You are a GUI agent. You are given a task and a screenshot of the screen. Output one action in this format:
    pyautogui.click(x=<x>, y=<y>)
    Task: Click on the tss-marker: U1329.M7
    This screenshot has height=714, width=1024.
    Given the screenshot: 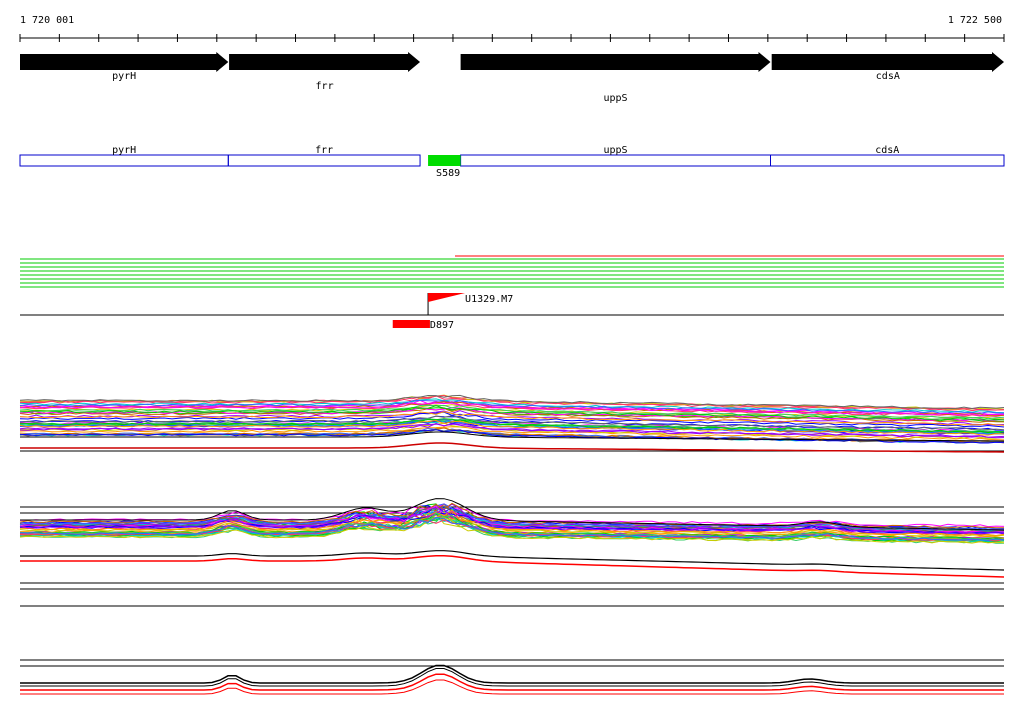 What is the action you would take?
    pyautogui.click(x=470, y=304)
    